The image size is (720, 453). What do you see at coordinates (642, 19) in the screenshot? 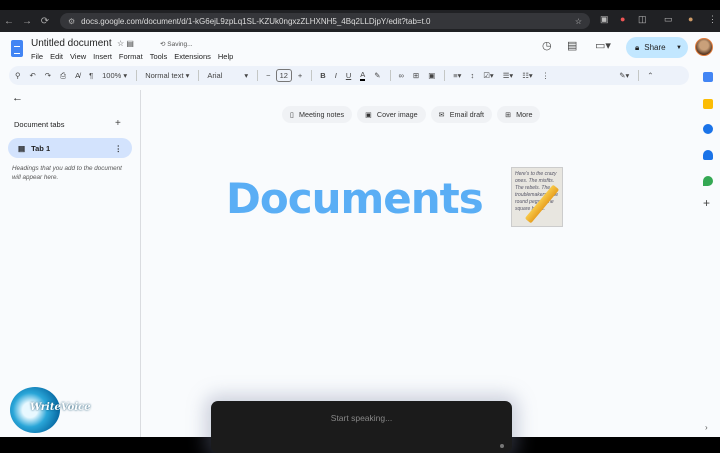
I see `extensions-puzzle-icon: ◫` at bounding box center [642, 19].